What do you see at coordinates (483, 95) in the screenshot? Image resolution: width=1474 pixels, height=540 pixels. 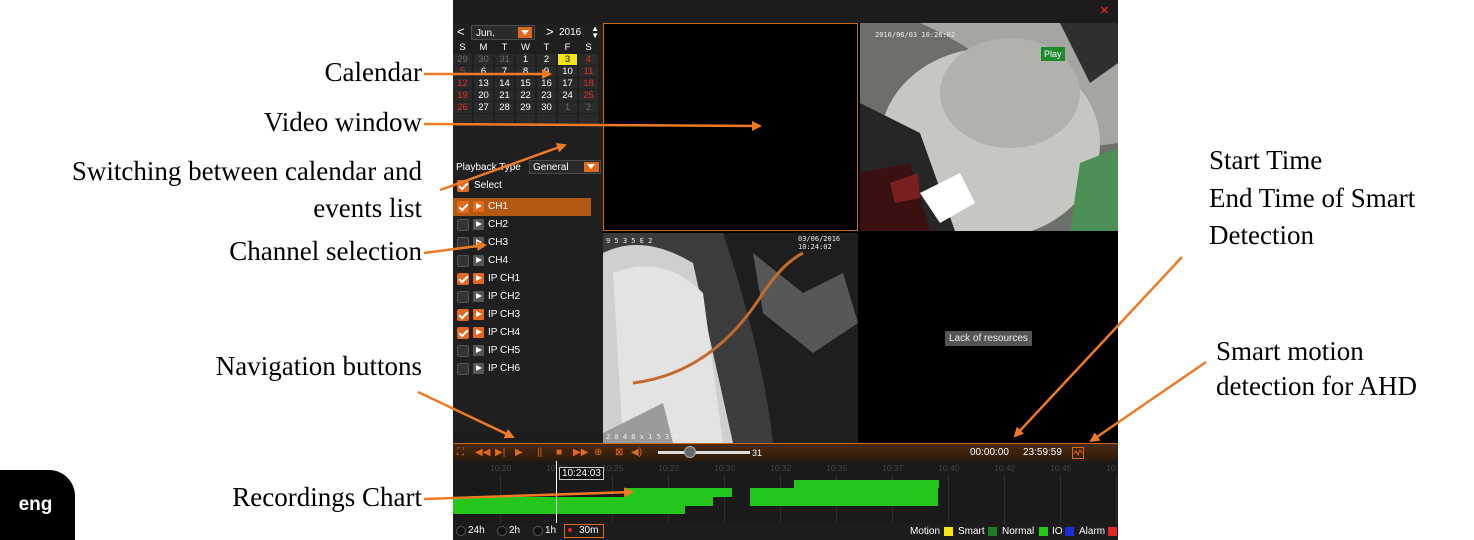 I see `calendar-day: 20` at bounding box center [483, 95].